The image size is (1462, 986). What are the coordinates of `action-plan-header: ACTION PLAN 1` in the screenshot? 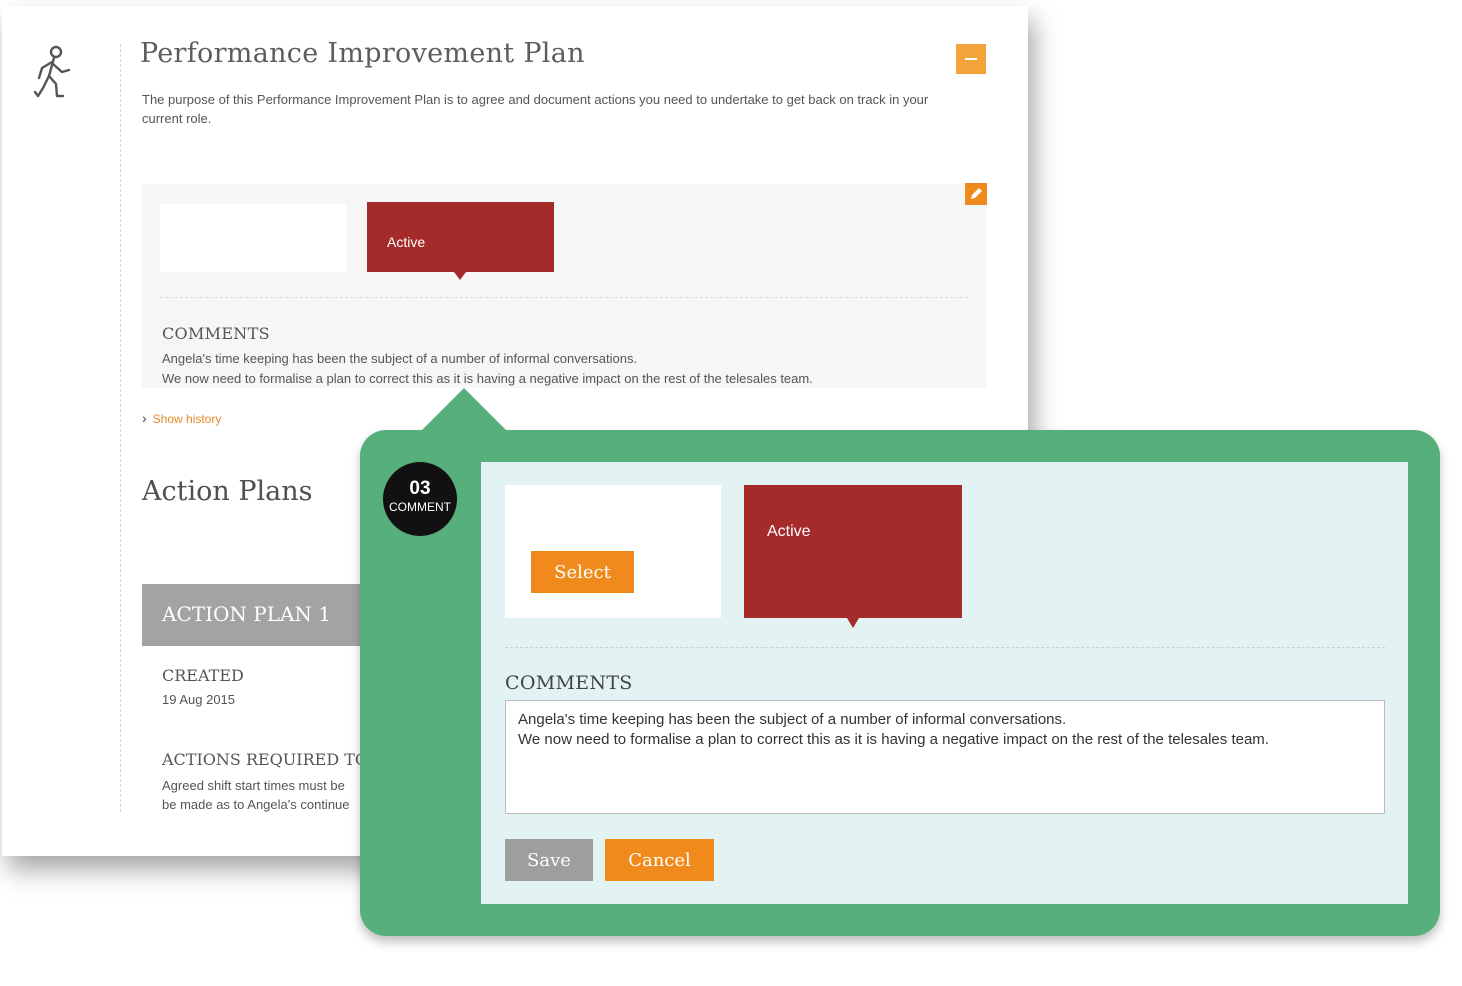 It's located at (262, 615).